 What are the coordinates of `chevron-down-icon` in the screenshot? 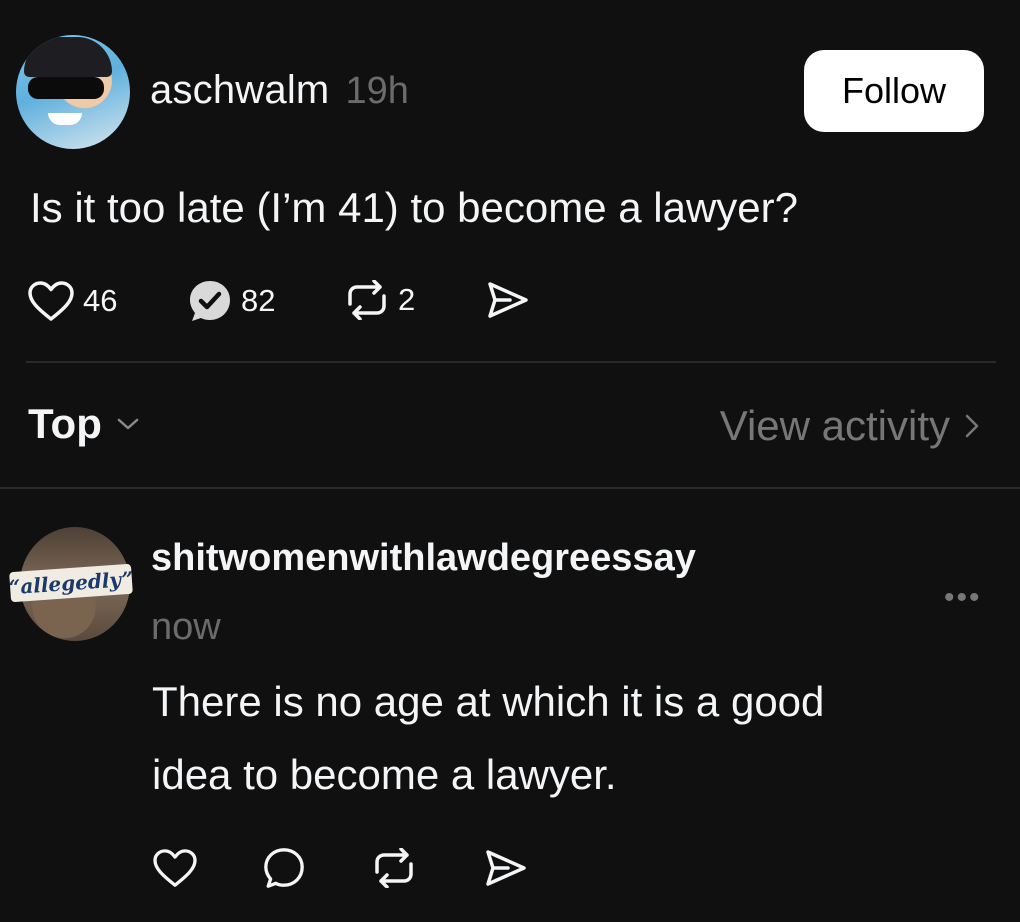 It's located at (128, 424).